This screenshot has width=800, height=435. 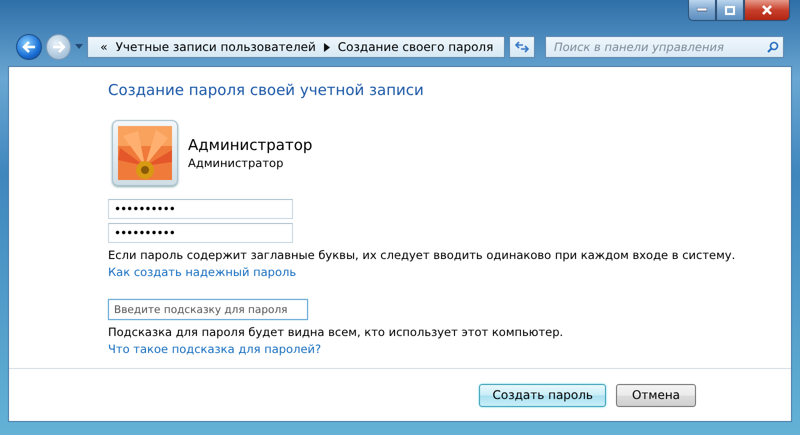 I want to click on swap-arrows-icon, so click(x=522, y=47).